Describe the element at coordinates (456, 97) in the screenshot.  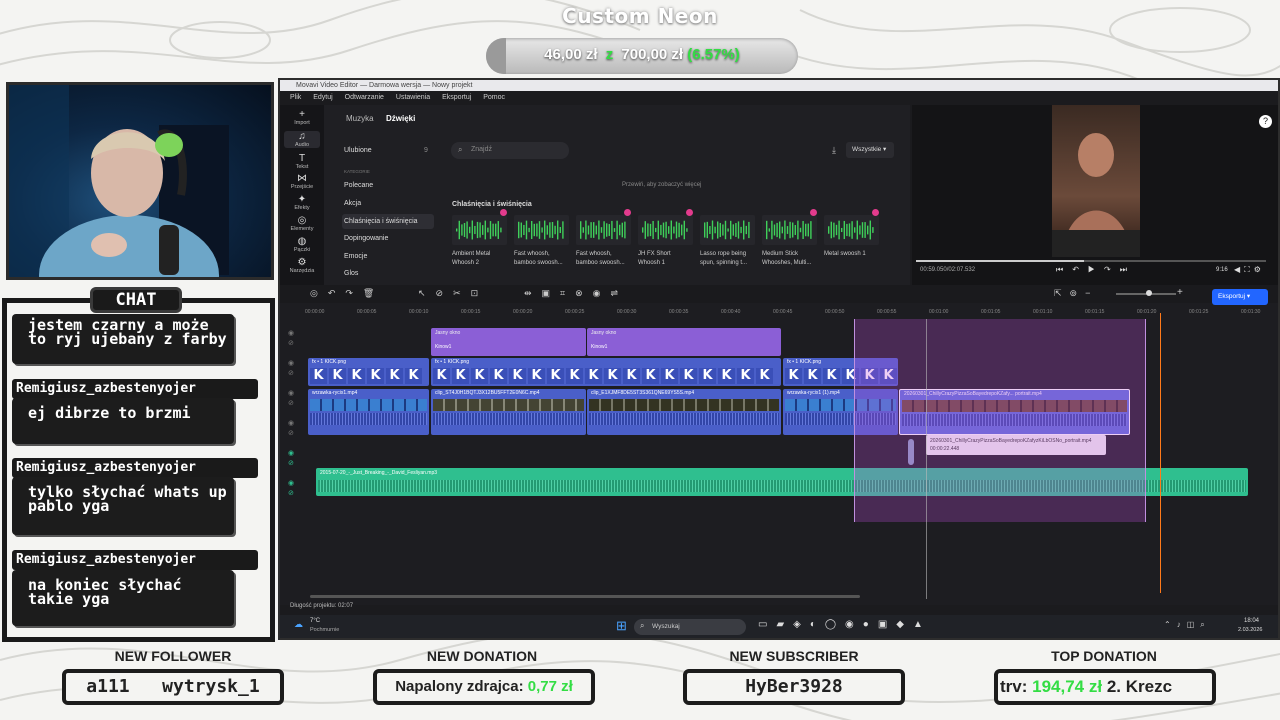
I see `menu-export: Eksportuj` at that location.